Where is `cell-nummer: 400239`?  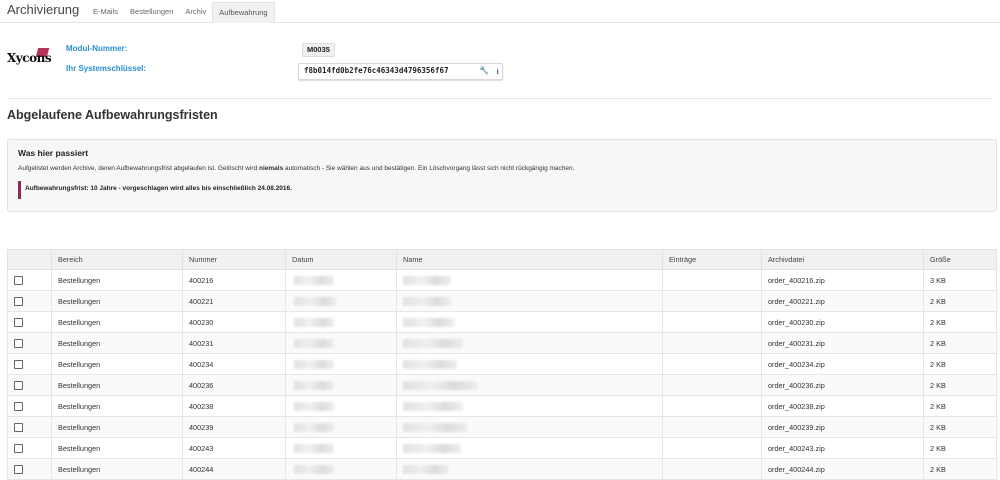
cell-nummer: 400239 is located at coordinates (234, 427).